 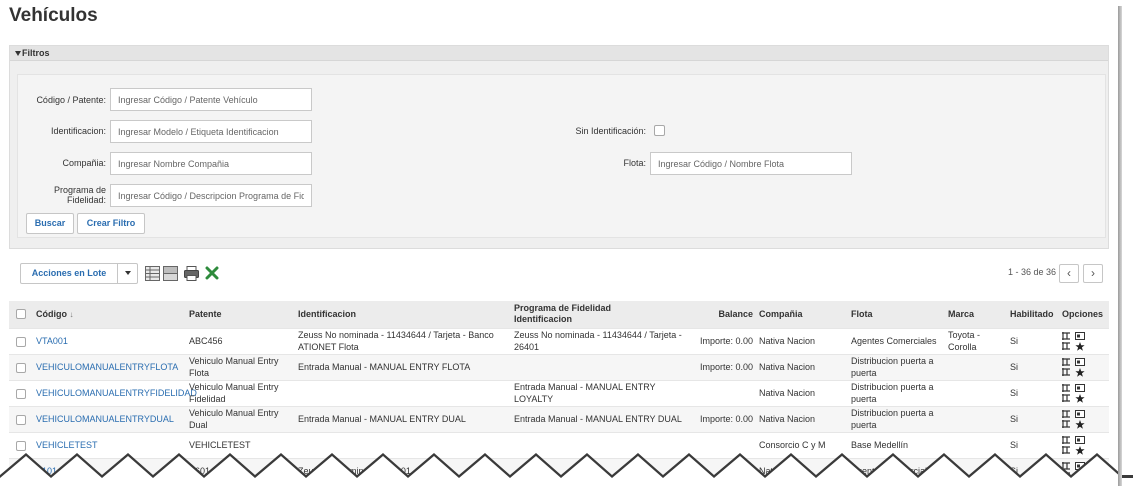 What do you see at coordinates (211, 195) in the screenshot?
I see `programa-input` at bounding box center [211, 195].